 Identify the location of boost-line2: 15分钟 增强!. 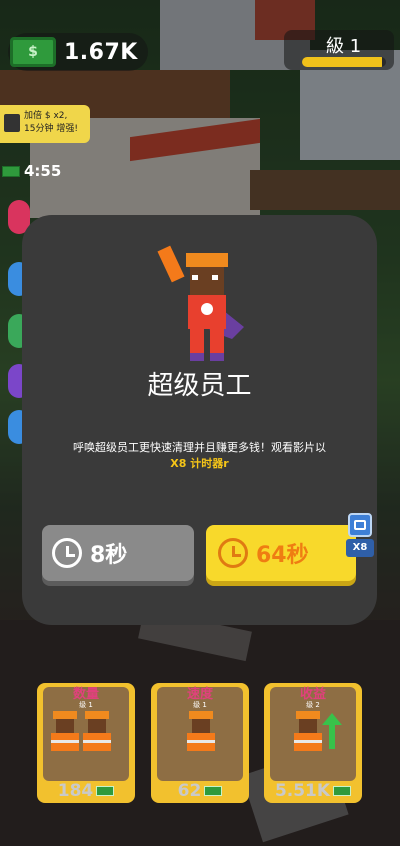
(51, 129).